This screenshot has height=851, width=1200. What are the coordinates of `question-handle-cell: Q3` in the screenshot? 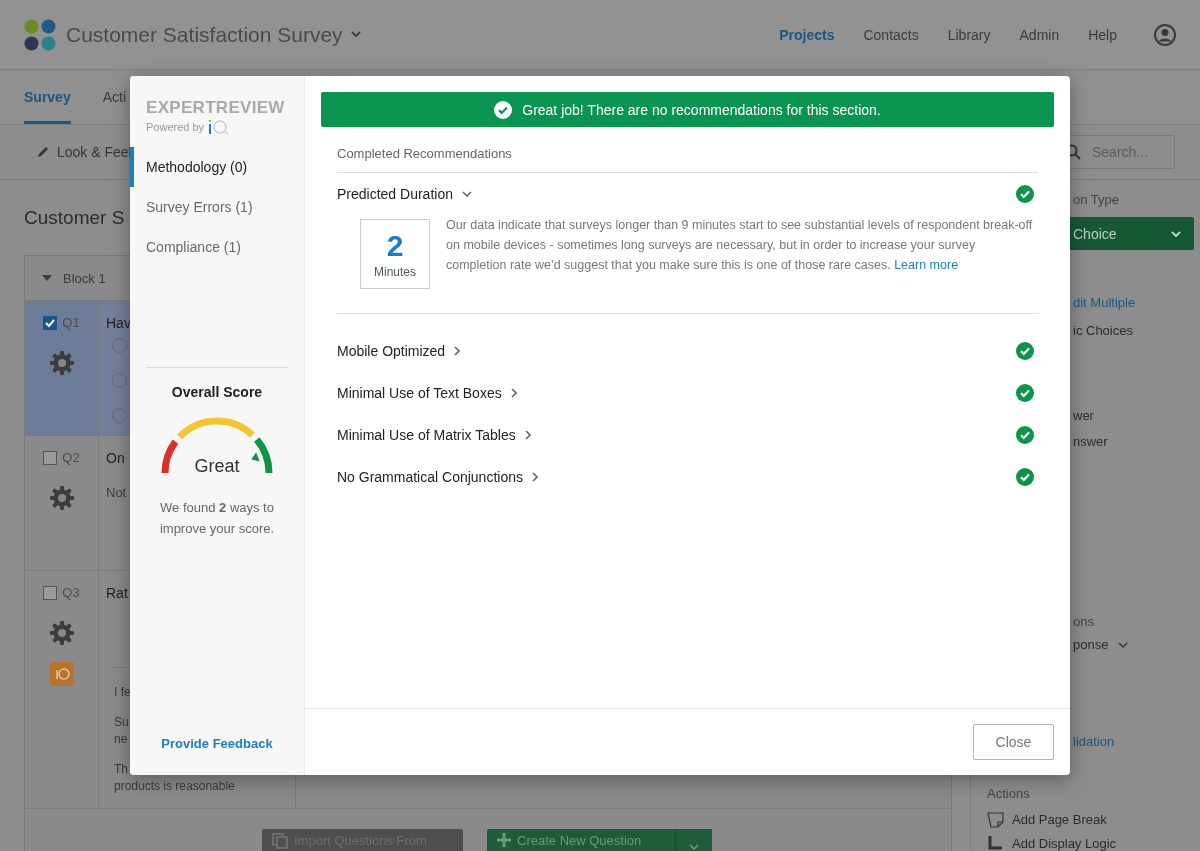 It's located at (62, 689).